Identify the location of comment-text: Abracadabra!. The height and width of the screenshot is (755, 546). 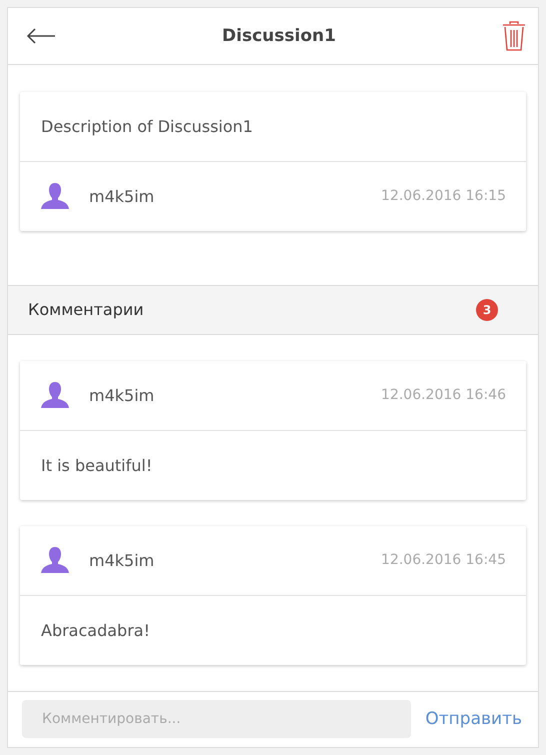
(95, 630).